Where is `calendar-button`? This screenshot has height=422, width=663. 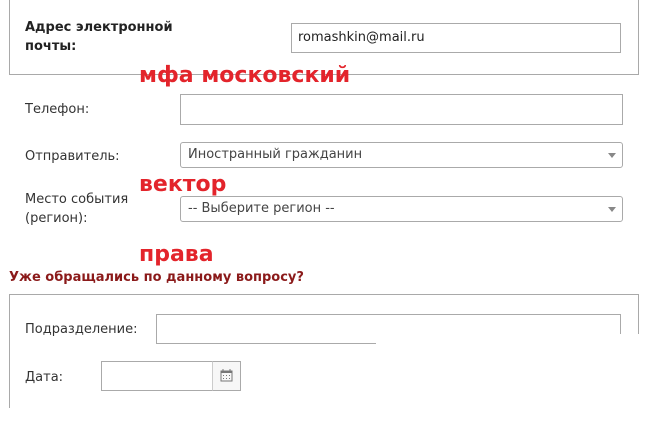 calendar-button is located at coordinates (226, 376).